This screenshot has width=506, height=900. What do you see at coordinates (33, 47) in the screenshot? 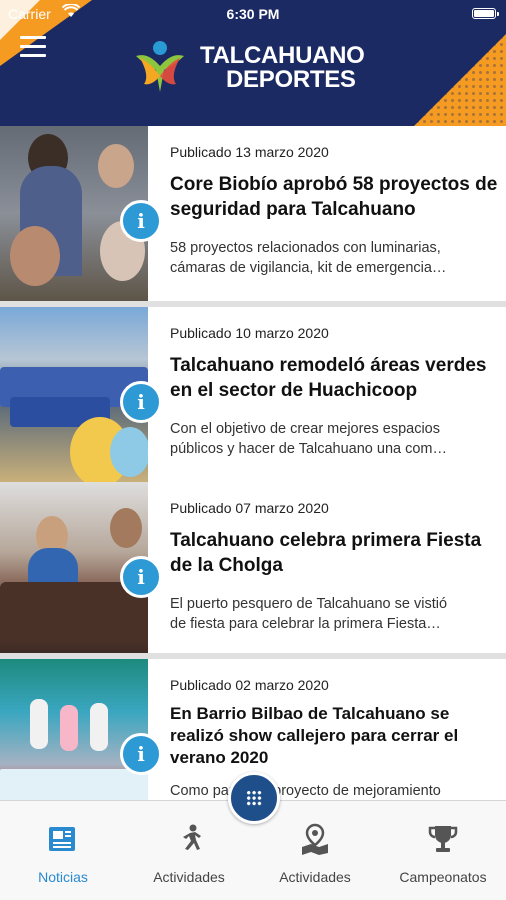
I see `hamburger-menu-icon` at bounding box center [33, 47].